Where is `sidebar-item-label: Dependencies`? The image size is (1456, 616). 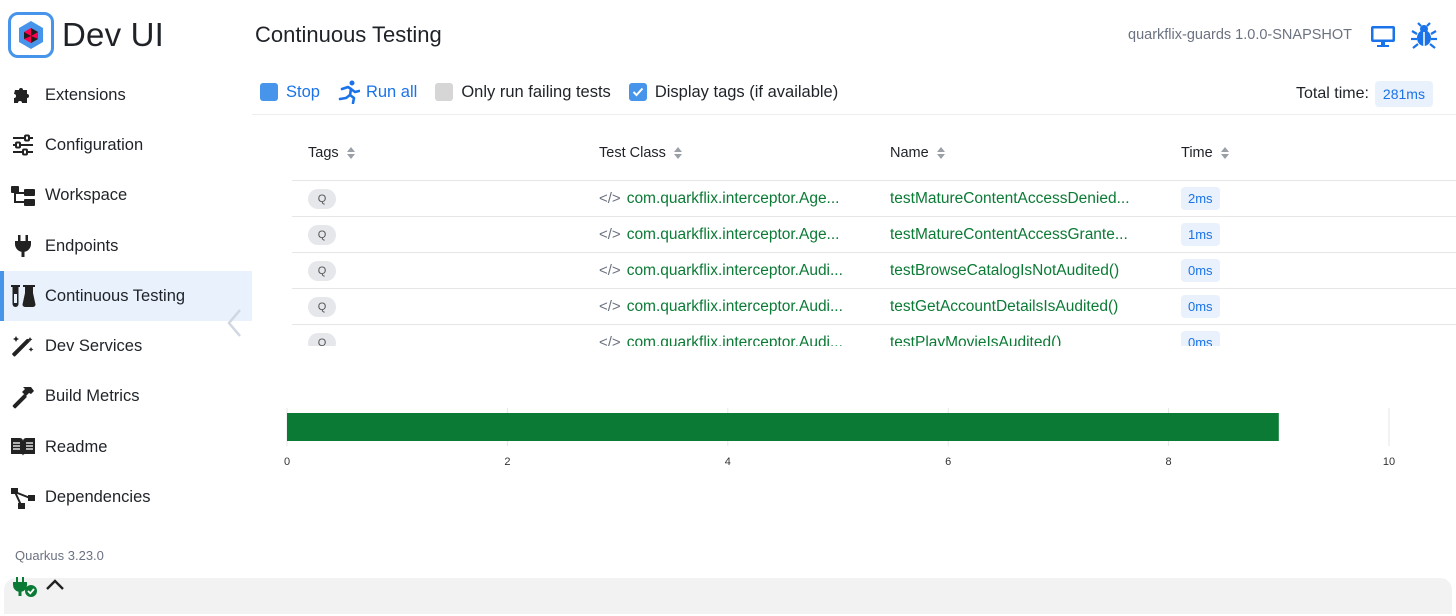
sidebar-item-label: Dependencies is located at coordinates (98, 497).